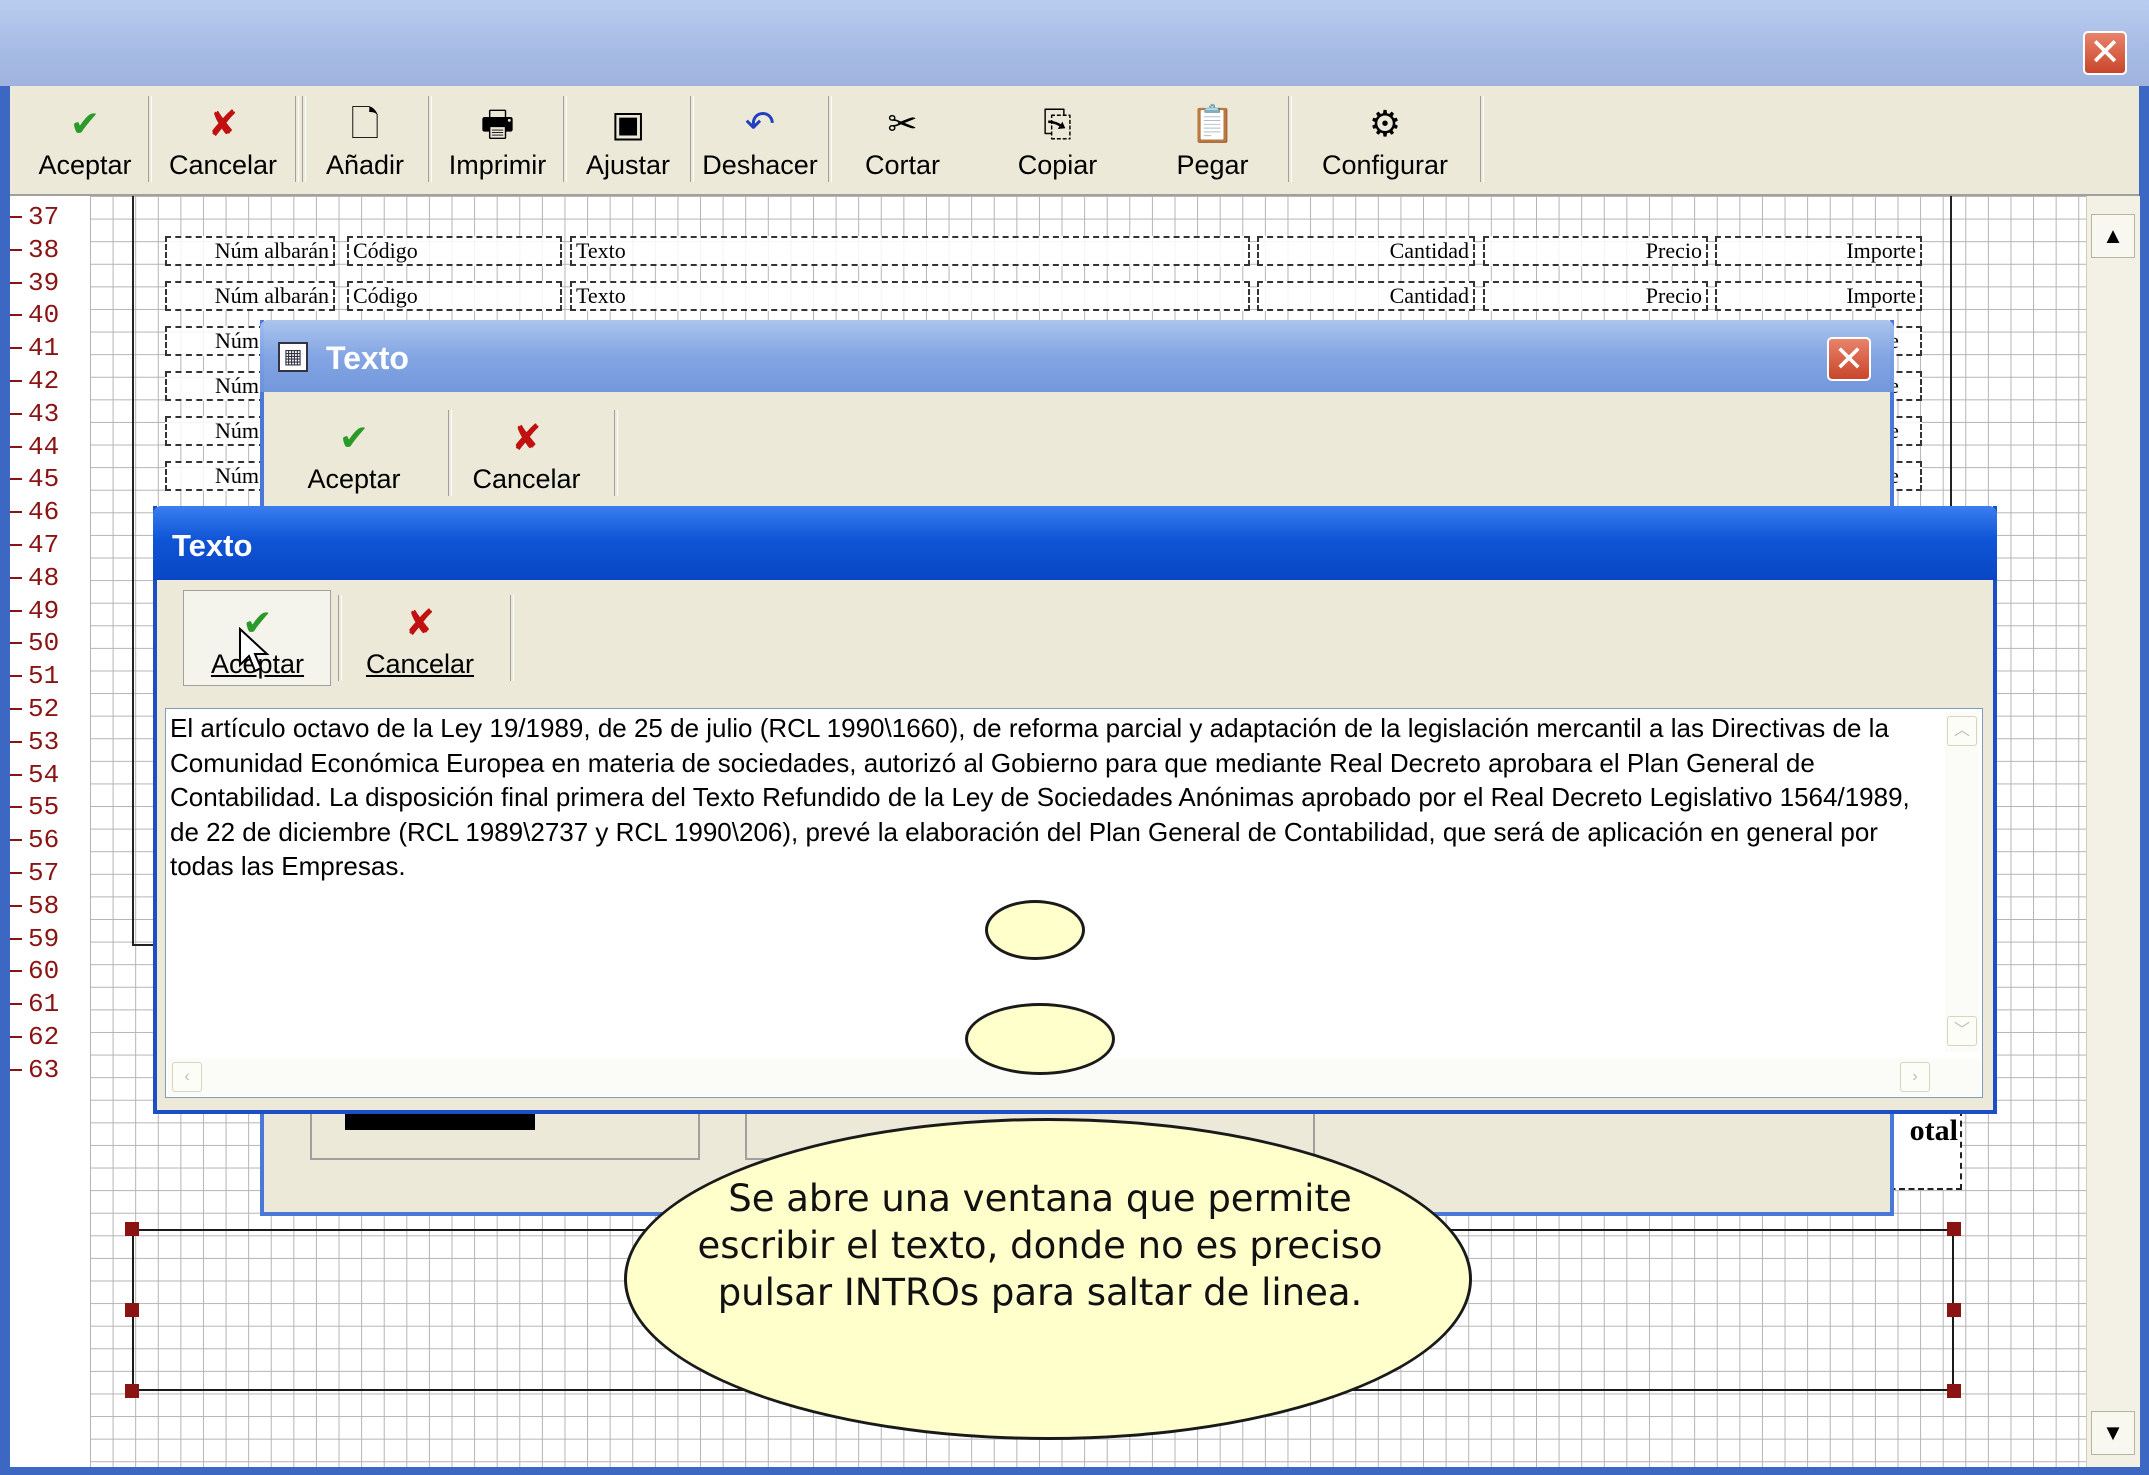 This screenshot has height=1475, width=2149. What do you see at coordinates (44, 840) in the screenshot?
I see `ruler-number: 56` at bounding box center [44, 840].